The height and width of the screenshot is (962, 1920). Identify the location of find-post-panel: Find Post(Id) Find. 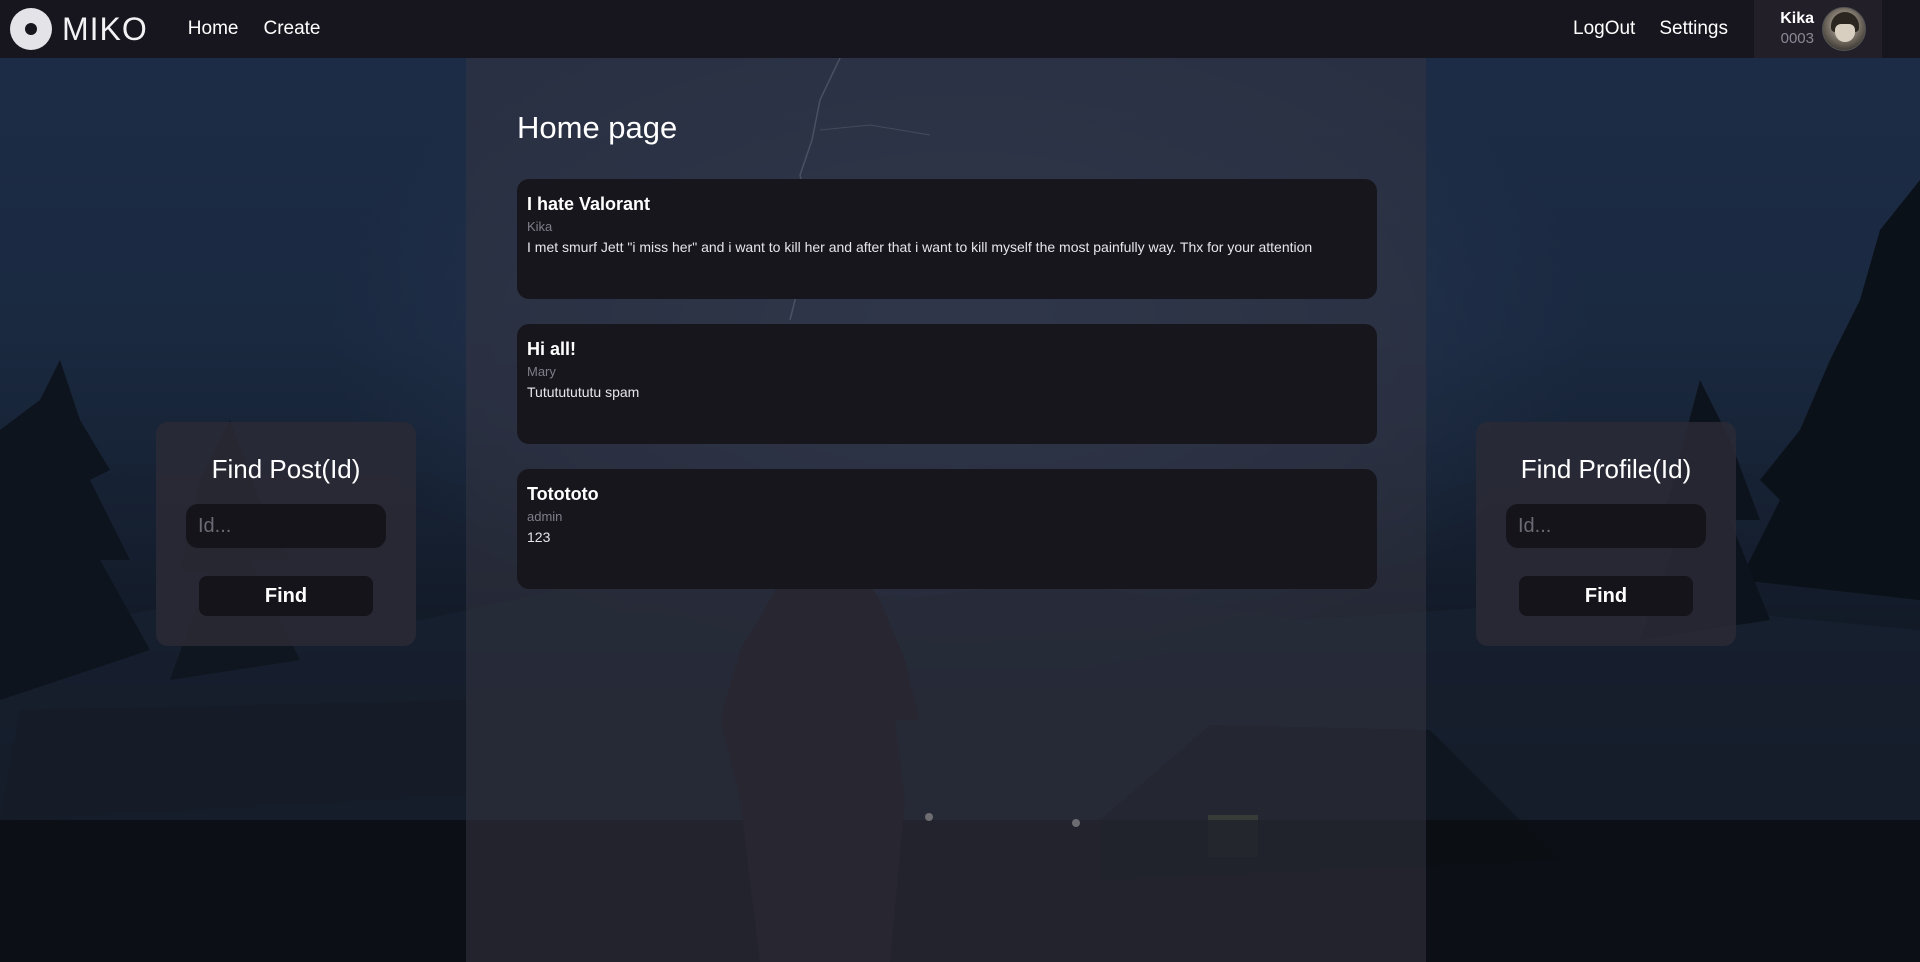
(286, 534).